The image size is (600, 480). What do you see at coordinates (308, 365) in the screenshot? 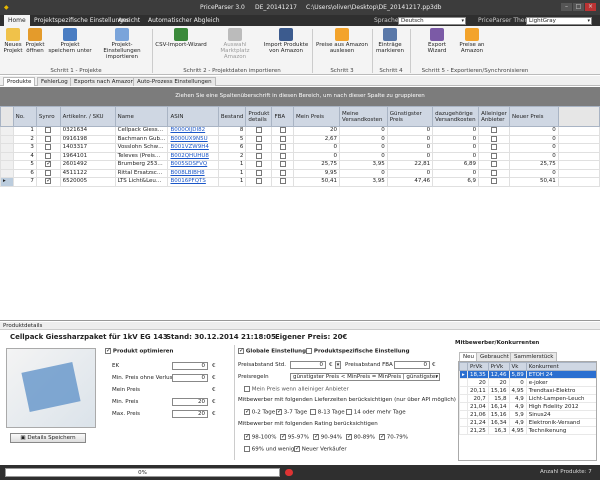
I see `abstand-field: 0` at bounding box center [308, 365].